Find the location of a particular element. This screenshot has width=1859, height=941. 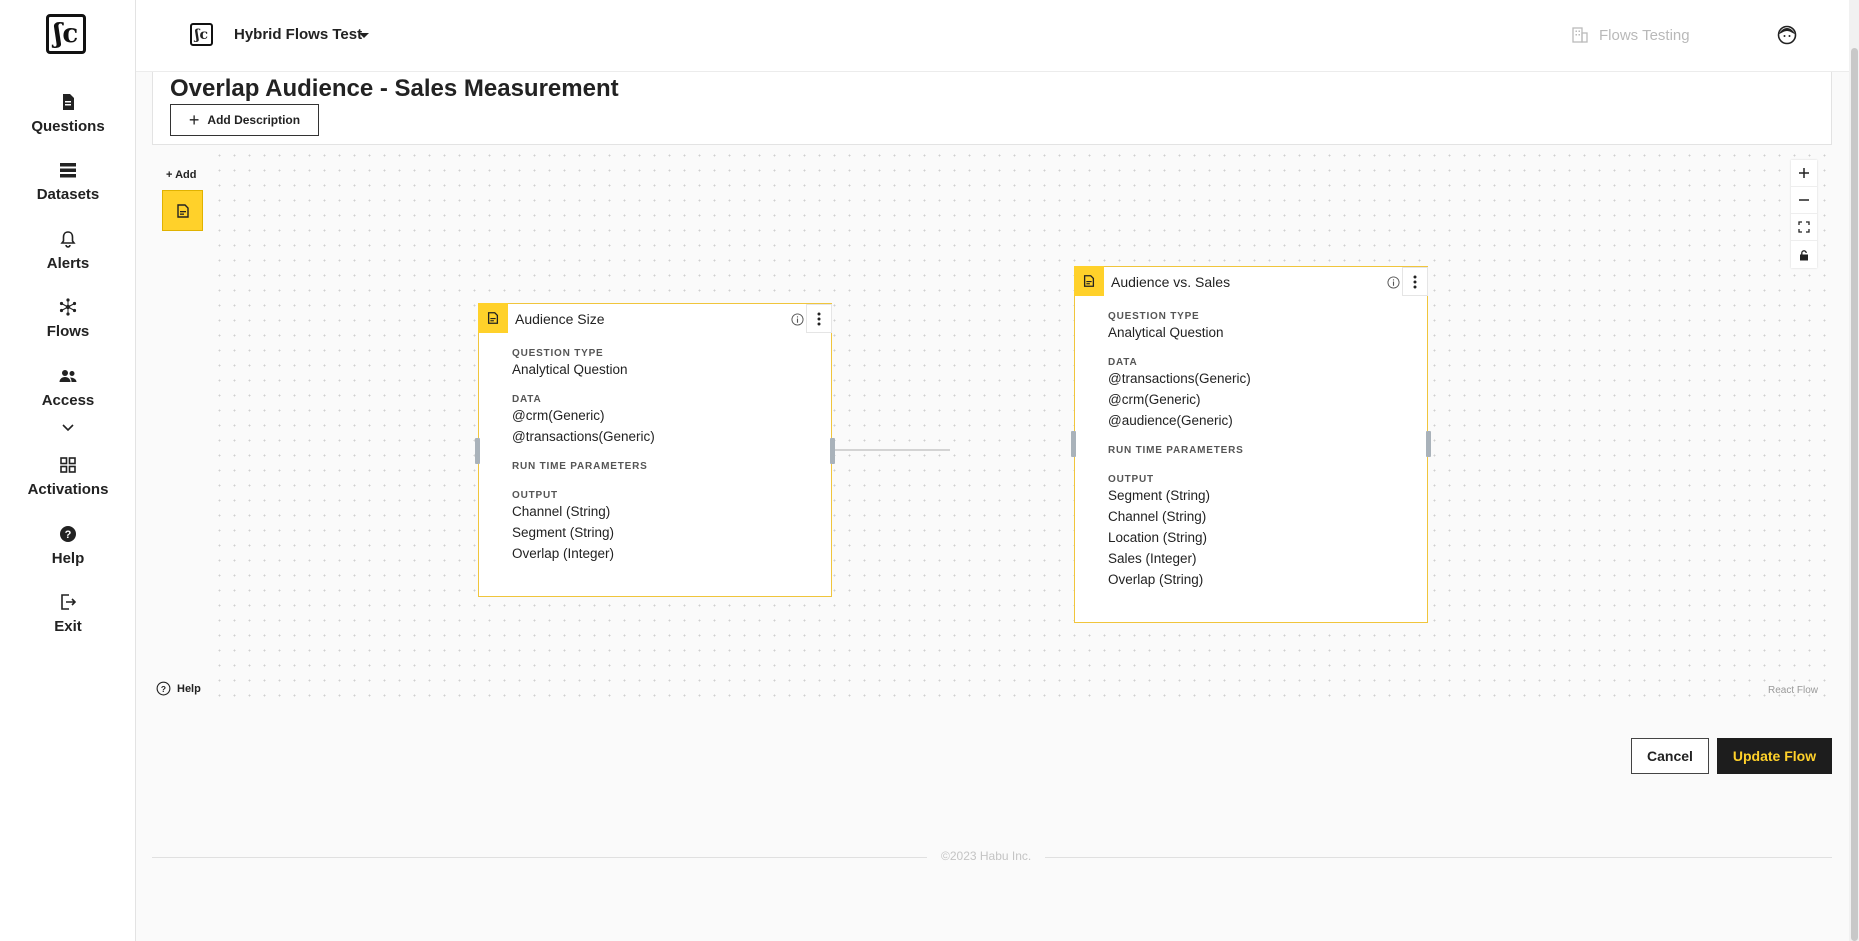

zoom-in-button is located at coordinates (1804, 173).